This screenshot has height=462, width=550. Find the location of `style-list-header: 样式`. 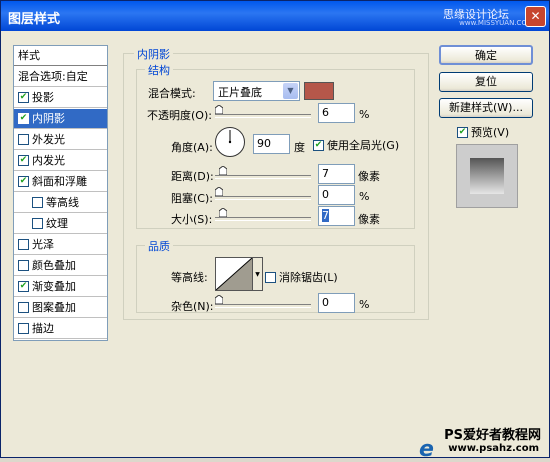

style-list-header: 样式 is located at coordinates (60, 56).